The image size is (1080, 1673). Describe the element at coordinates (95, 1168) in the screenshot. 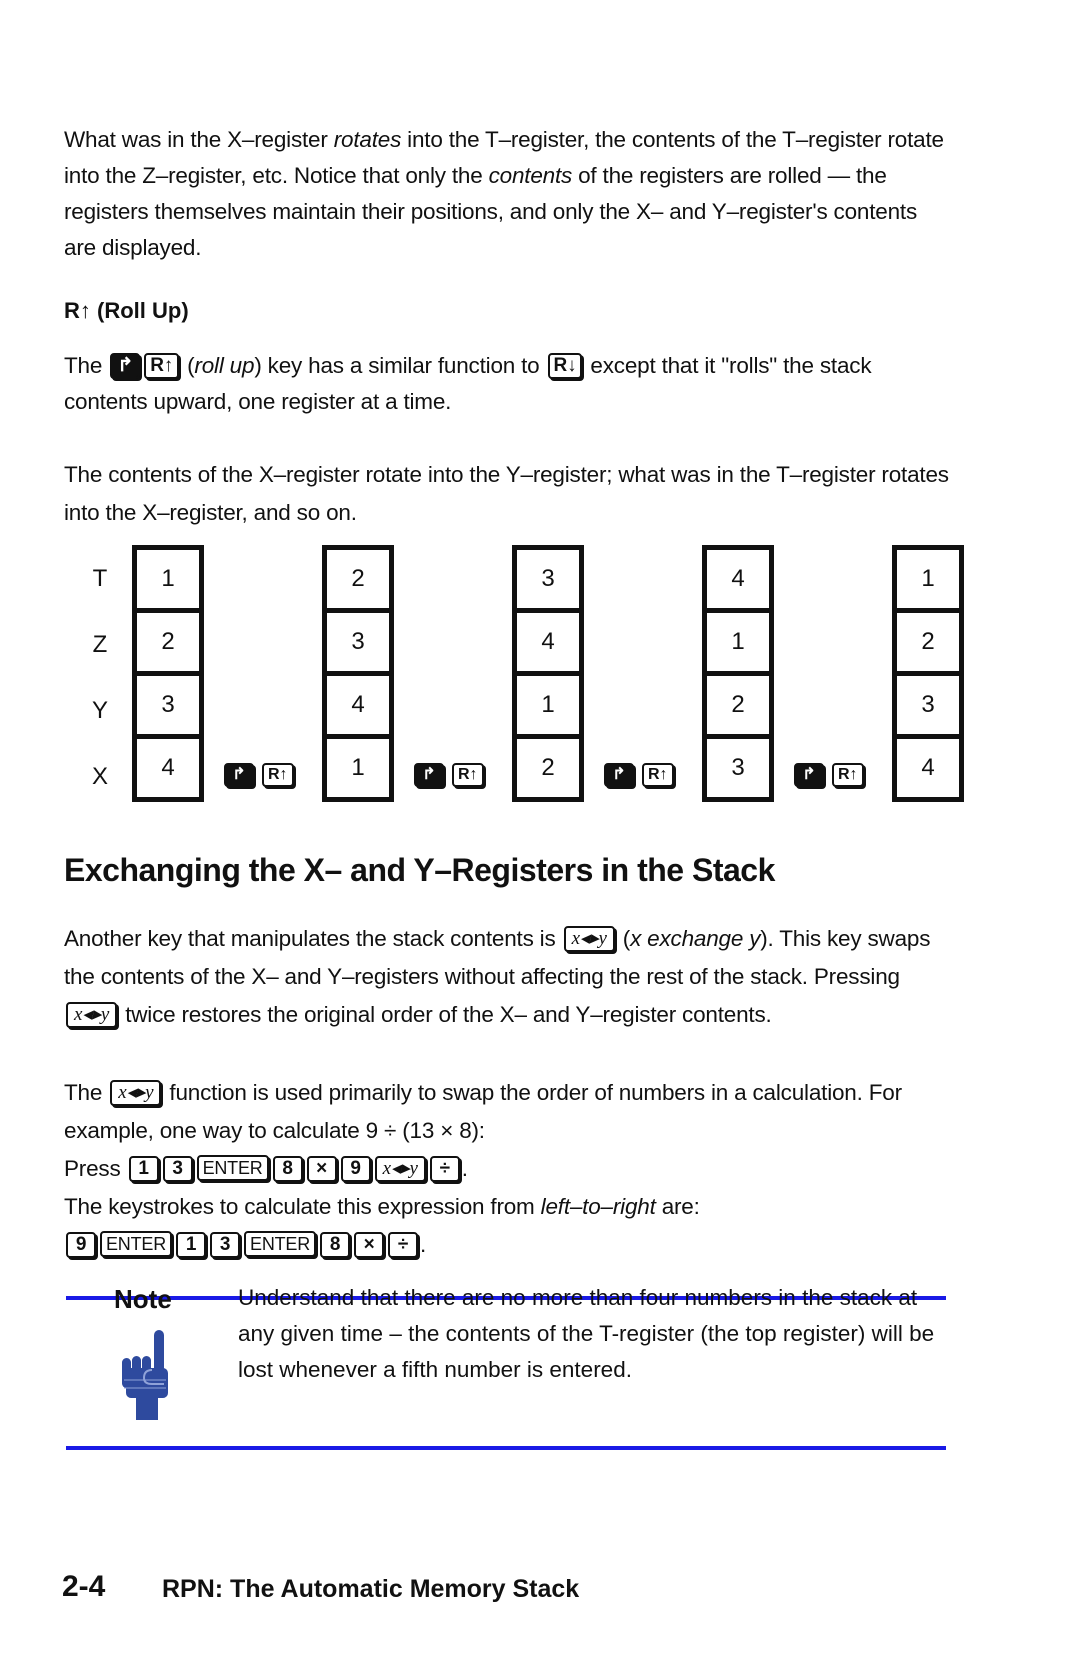

I see `text: Press` at that location.